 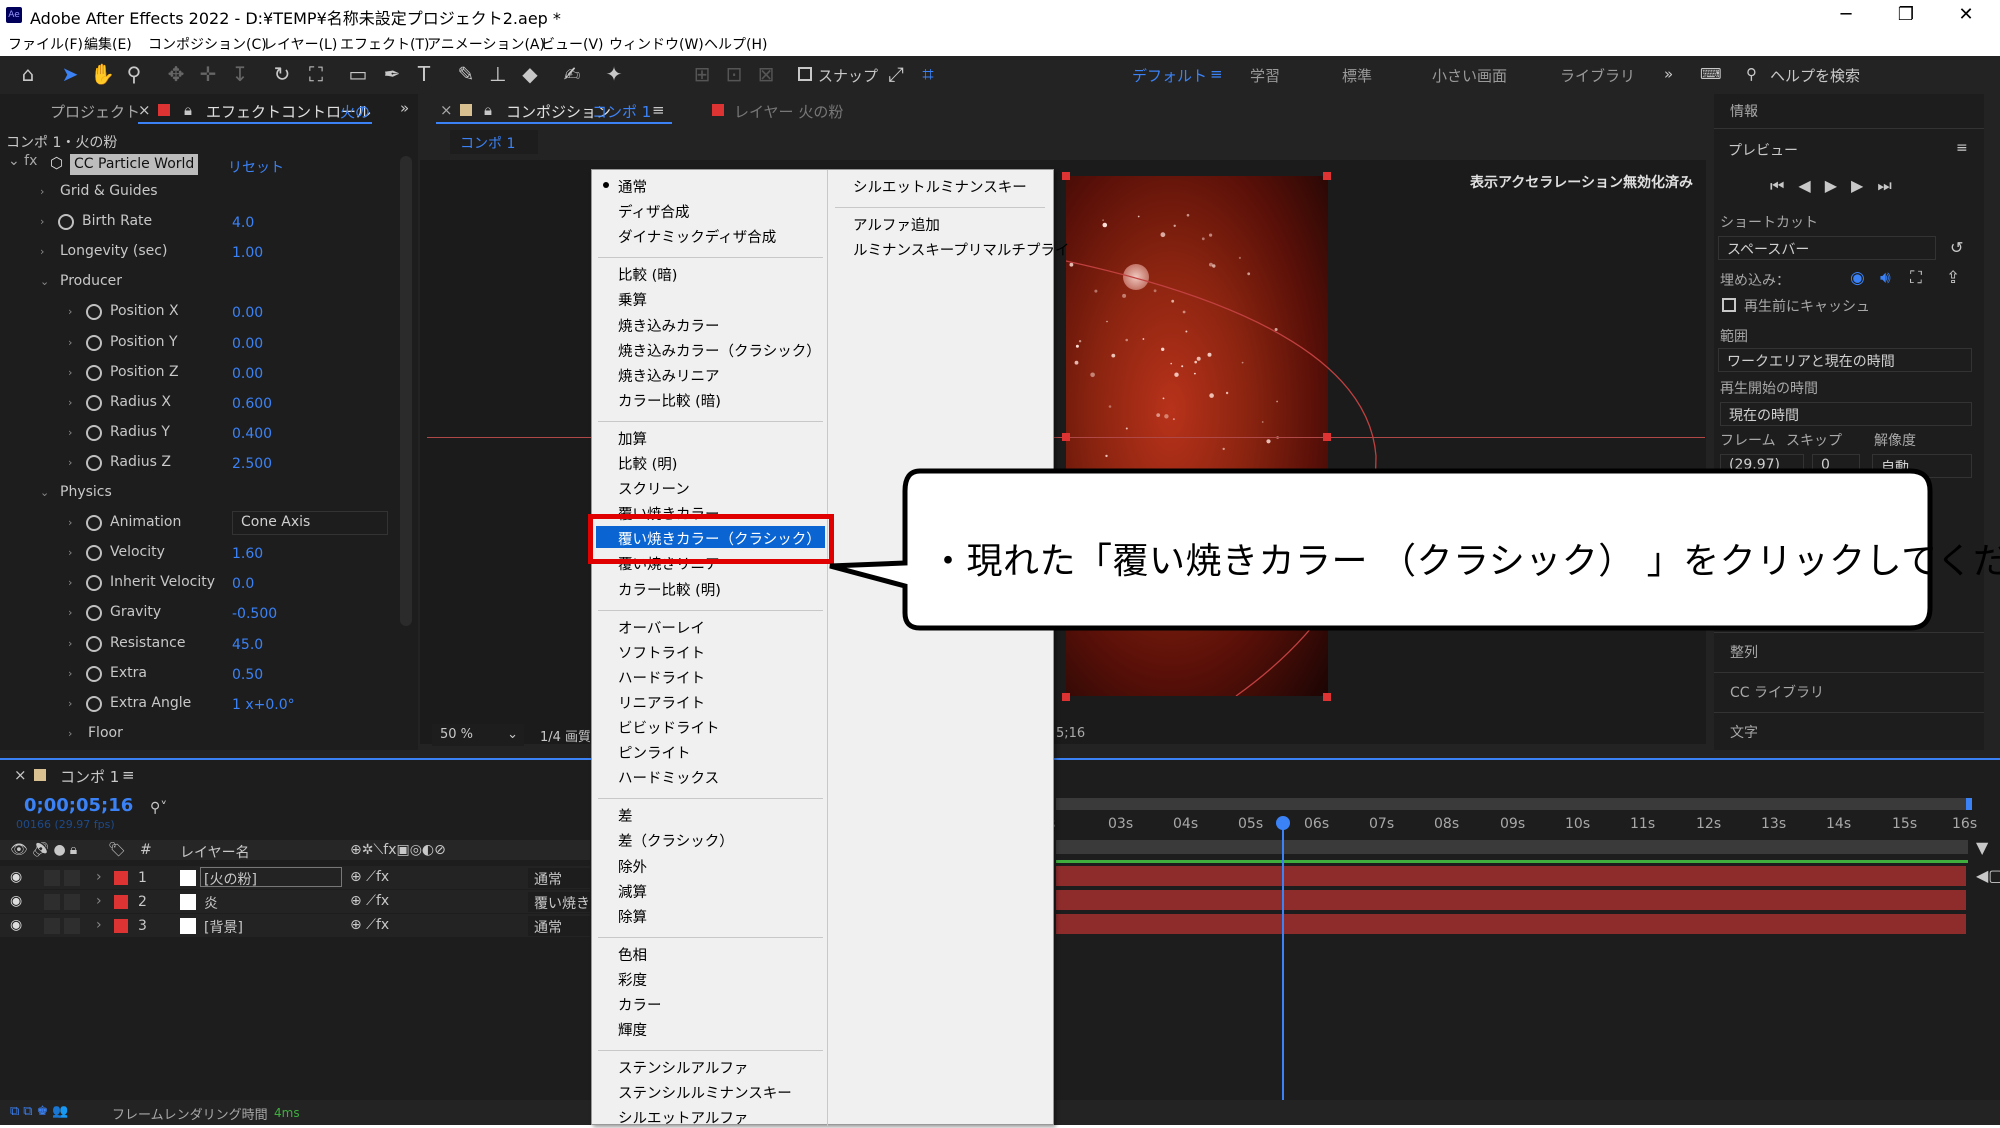 What do you see at coordinates (658, 110) in the screenshot?
I see `comp-menu-icon: ≡` at bounding box center [658, 110].